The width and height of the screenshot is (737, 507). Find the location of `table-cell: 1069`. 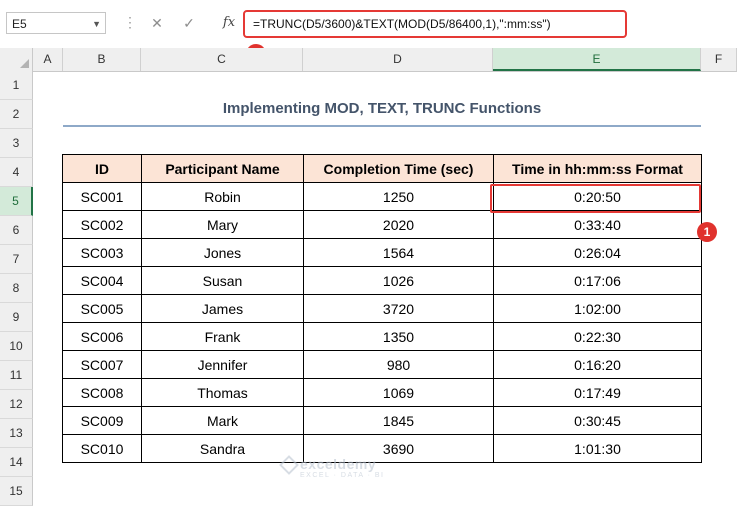

table-cell: 1069 is located at coordinates (398, 392).